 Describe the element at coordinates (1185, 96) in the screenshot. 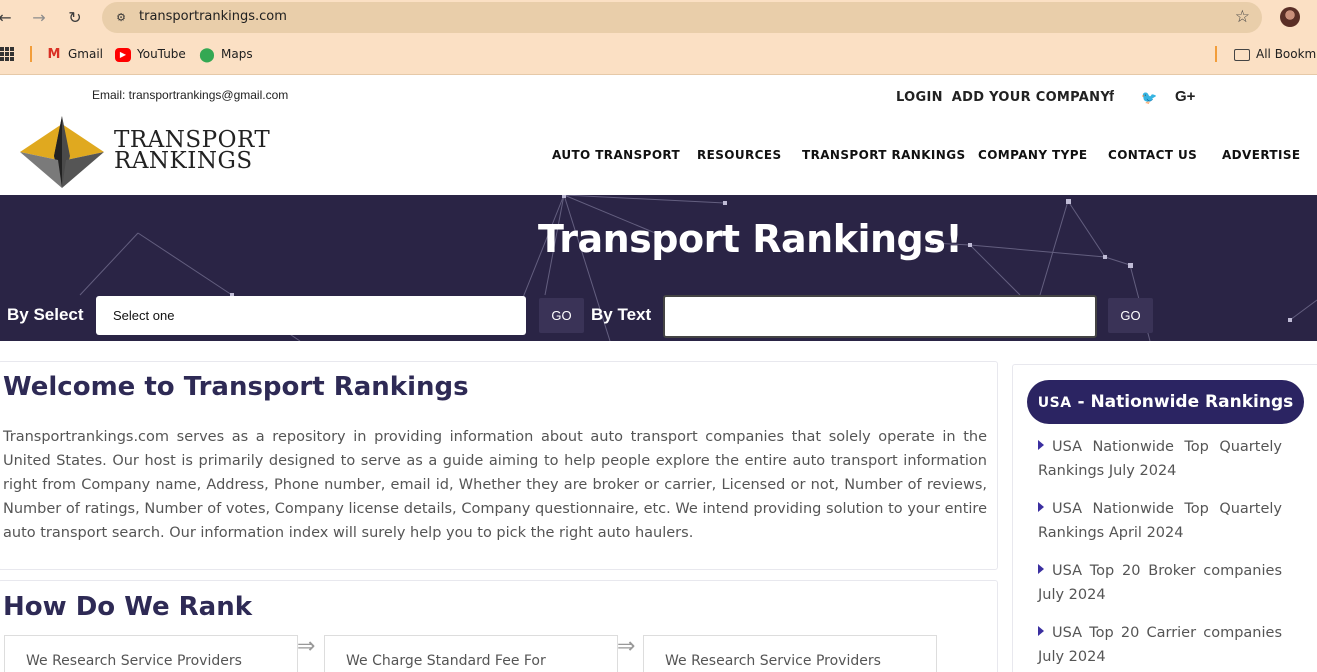

I see `google-plus-icon: G+` at that location.